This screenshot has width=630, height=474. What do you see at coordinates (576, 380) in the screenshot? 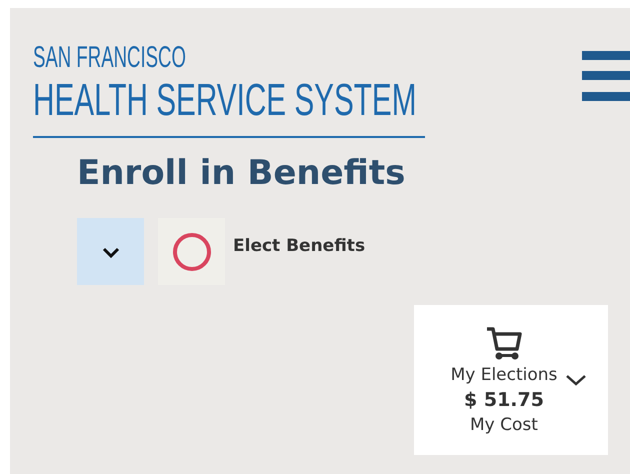
I see `chevron-icon` at bounding box center [576, 380].